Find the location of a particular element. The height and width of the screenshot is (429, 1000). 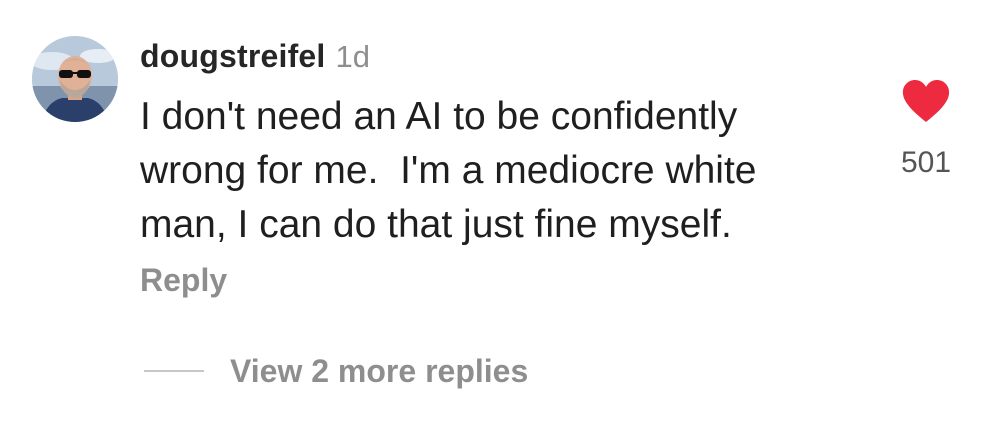

view-replies-toggle: View 2 more replies is located at coordinates (336, 371).